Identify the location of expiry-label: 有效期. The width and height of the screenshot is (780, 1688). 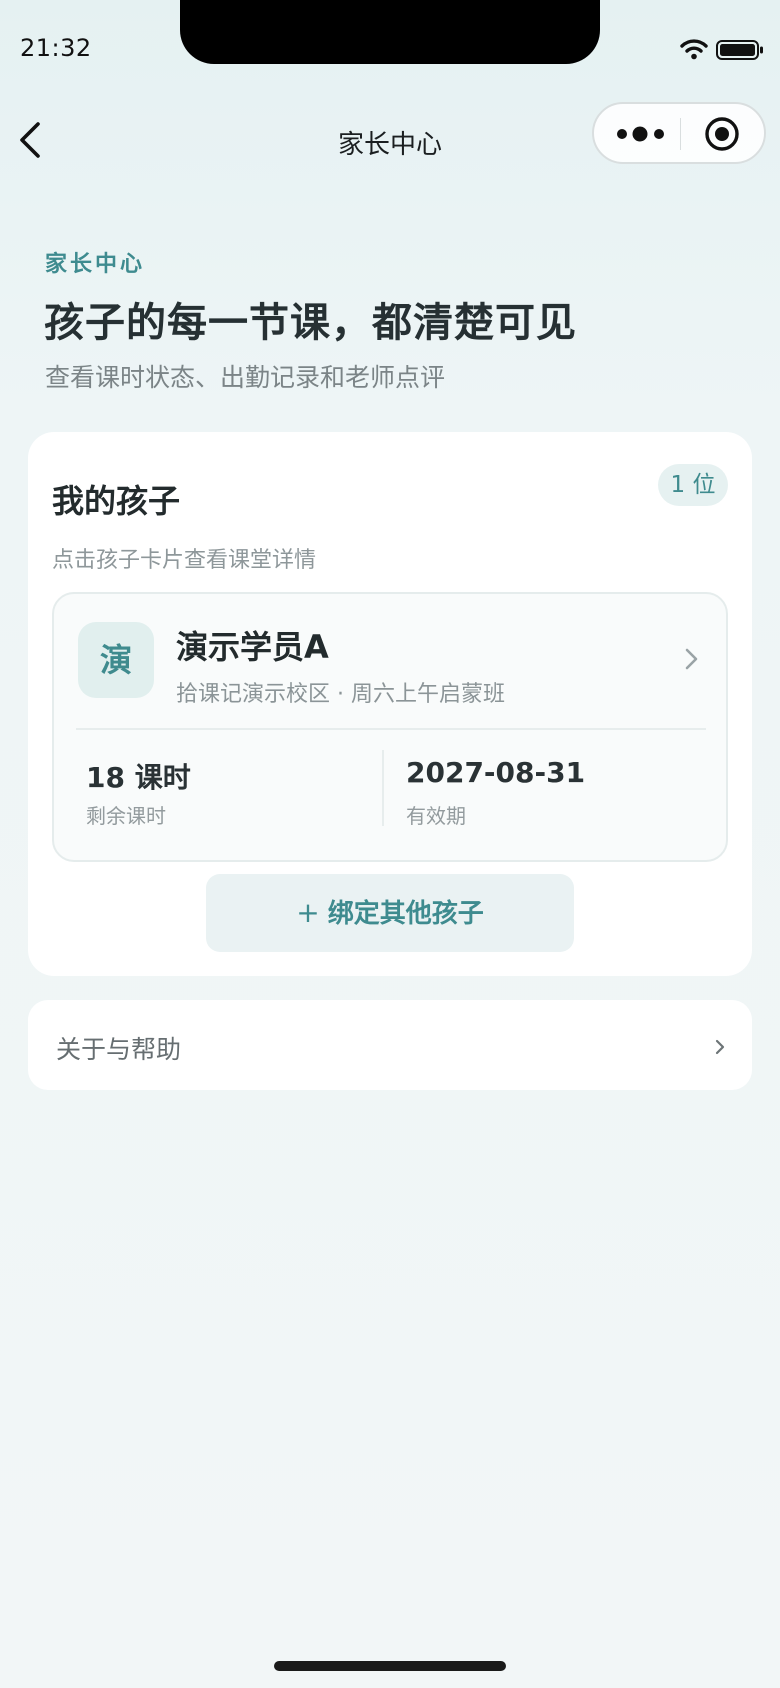
(436, 816).